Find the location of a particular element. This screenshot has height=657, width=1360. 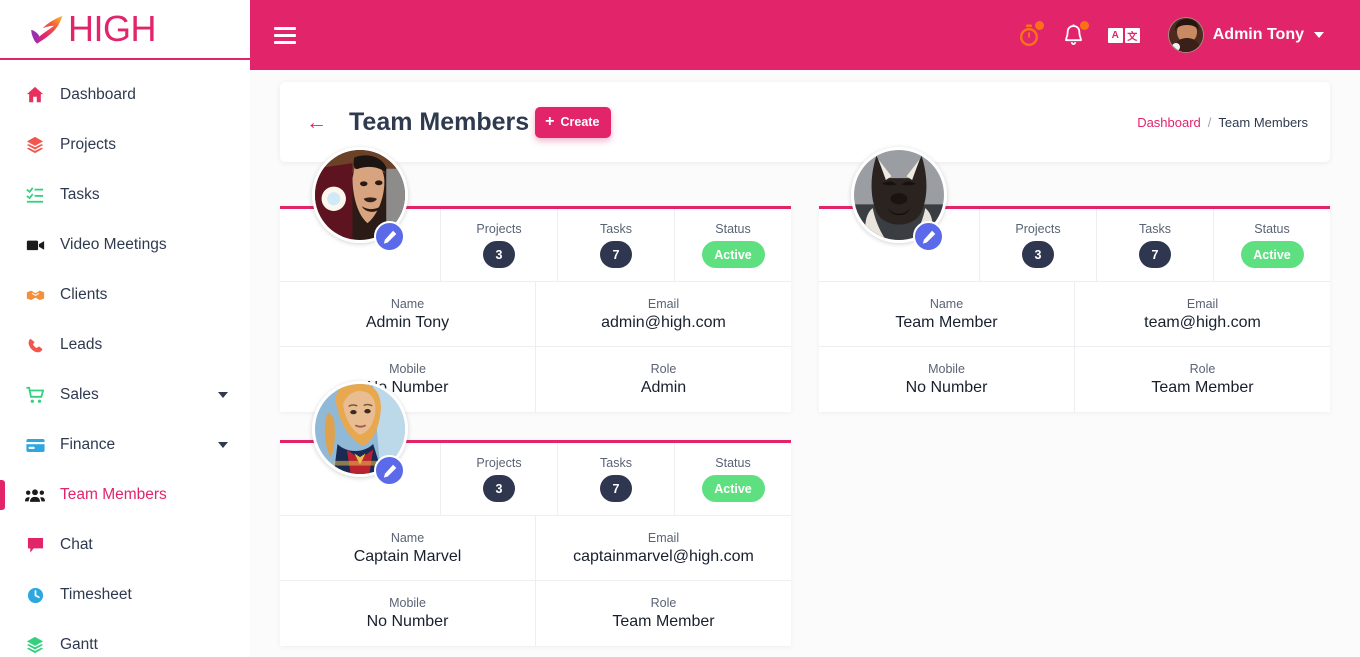

sidebar-item-projects: Projects is located at coordinates (125, 145).